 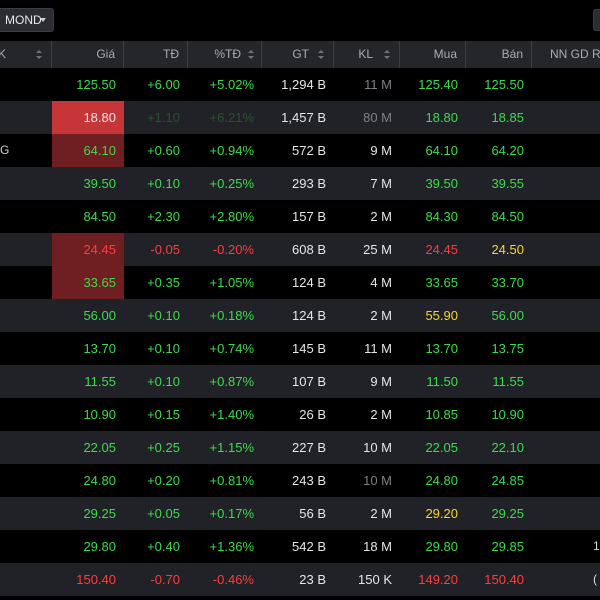 I want to click on cell-ask: 11.55, so click(x=508, y=381).